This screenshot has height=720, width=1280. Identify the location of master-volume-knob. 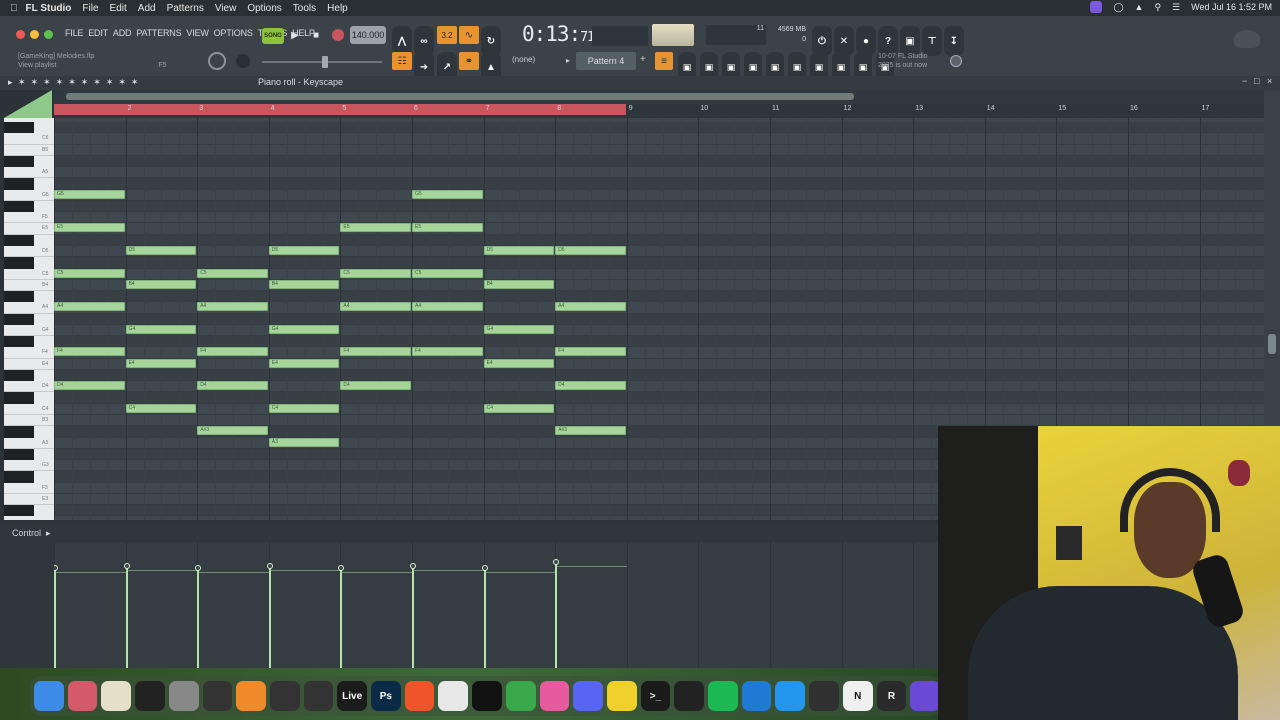
(217, 61).